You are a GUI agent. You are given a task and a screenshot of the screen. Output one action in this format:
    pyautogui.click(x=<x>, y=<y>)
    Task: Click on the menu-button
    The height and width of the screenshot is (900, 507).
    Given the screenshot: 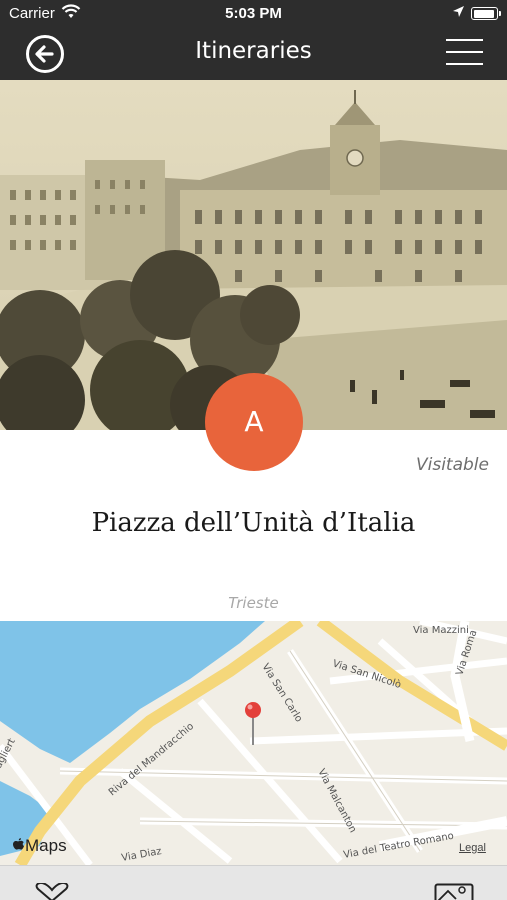 What is the action you would take?
    pyautogui.click(x=464, y=52)
    